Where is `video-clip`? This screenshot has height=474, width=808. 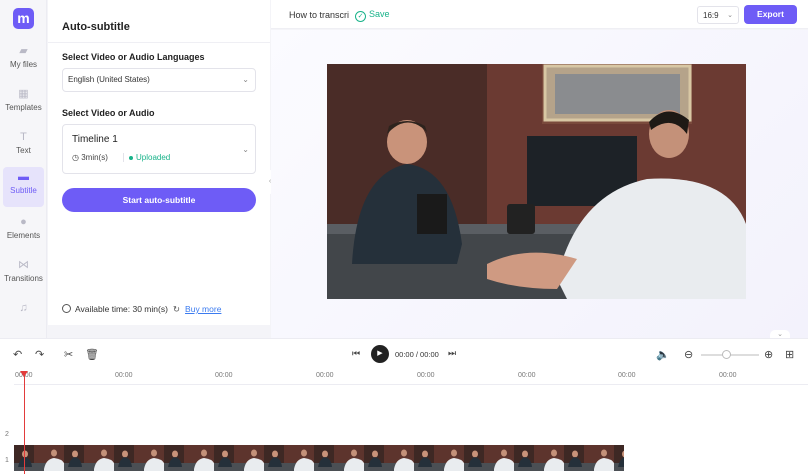 video-clip is located at coordinates (319, 458).